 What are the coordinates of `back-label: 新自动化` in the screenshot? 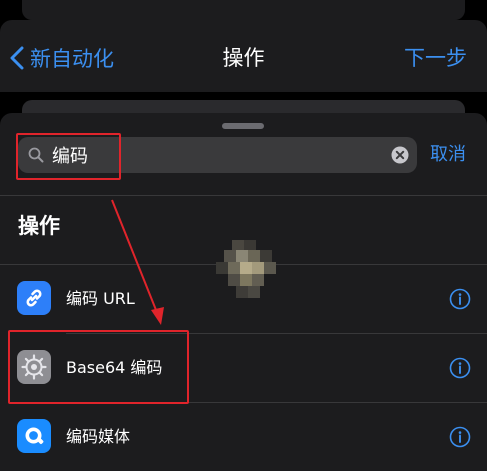 It's located at (72, 59).